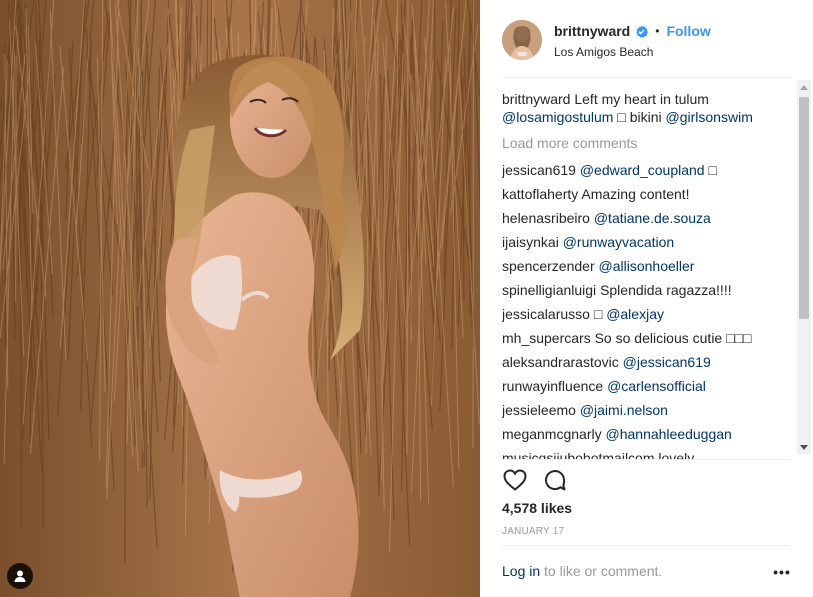 The height and width of the screenshot is (597, 813). I want to click on comment-row: aleksandrarastovic @jessican619, so click(651, 362).